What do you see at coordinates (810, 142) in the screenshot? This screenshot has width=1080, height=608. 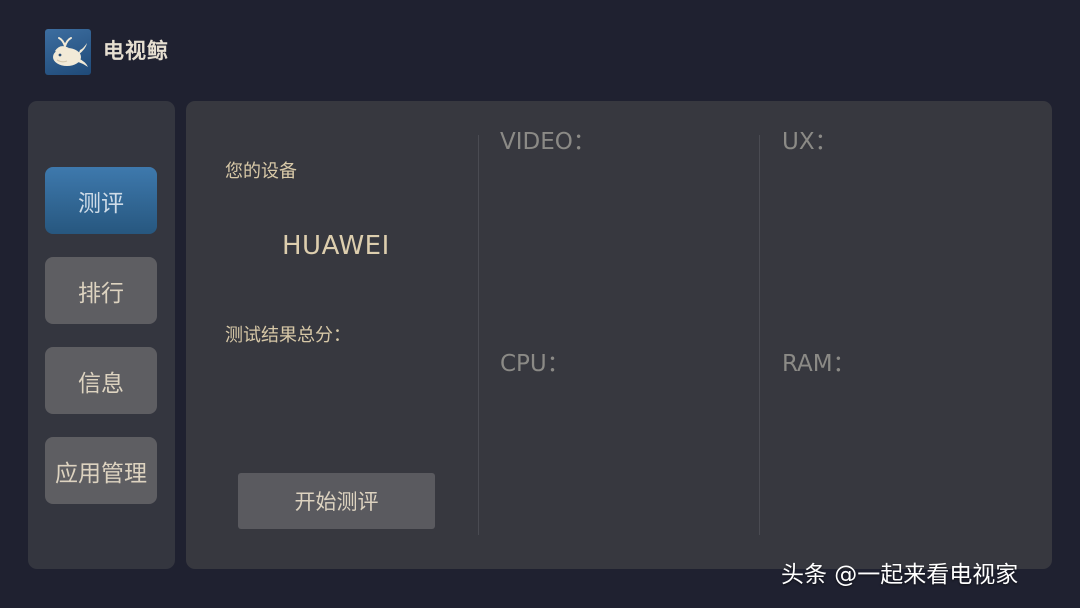 I see `ux-score-label: UX：` at bounding box center [810, 142].